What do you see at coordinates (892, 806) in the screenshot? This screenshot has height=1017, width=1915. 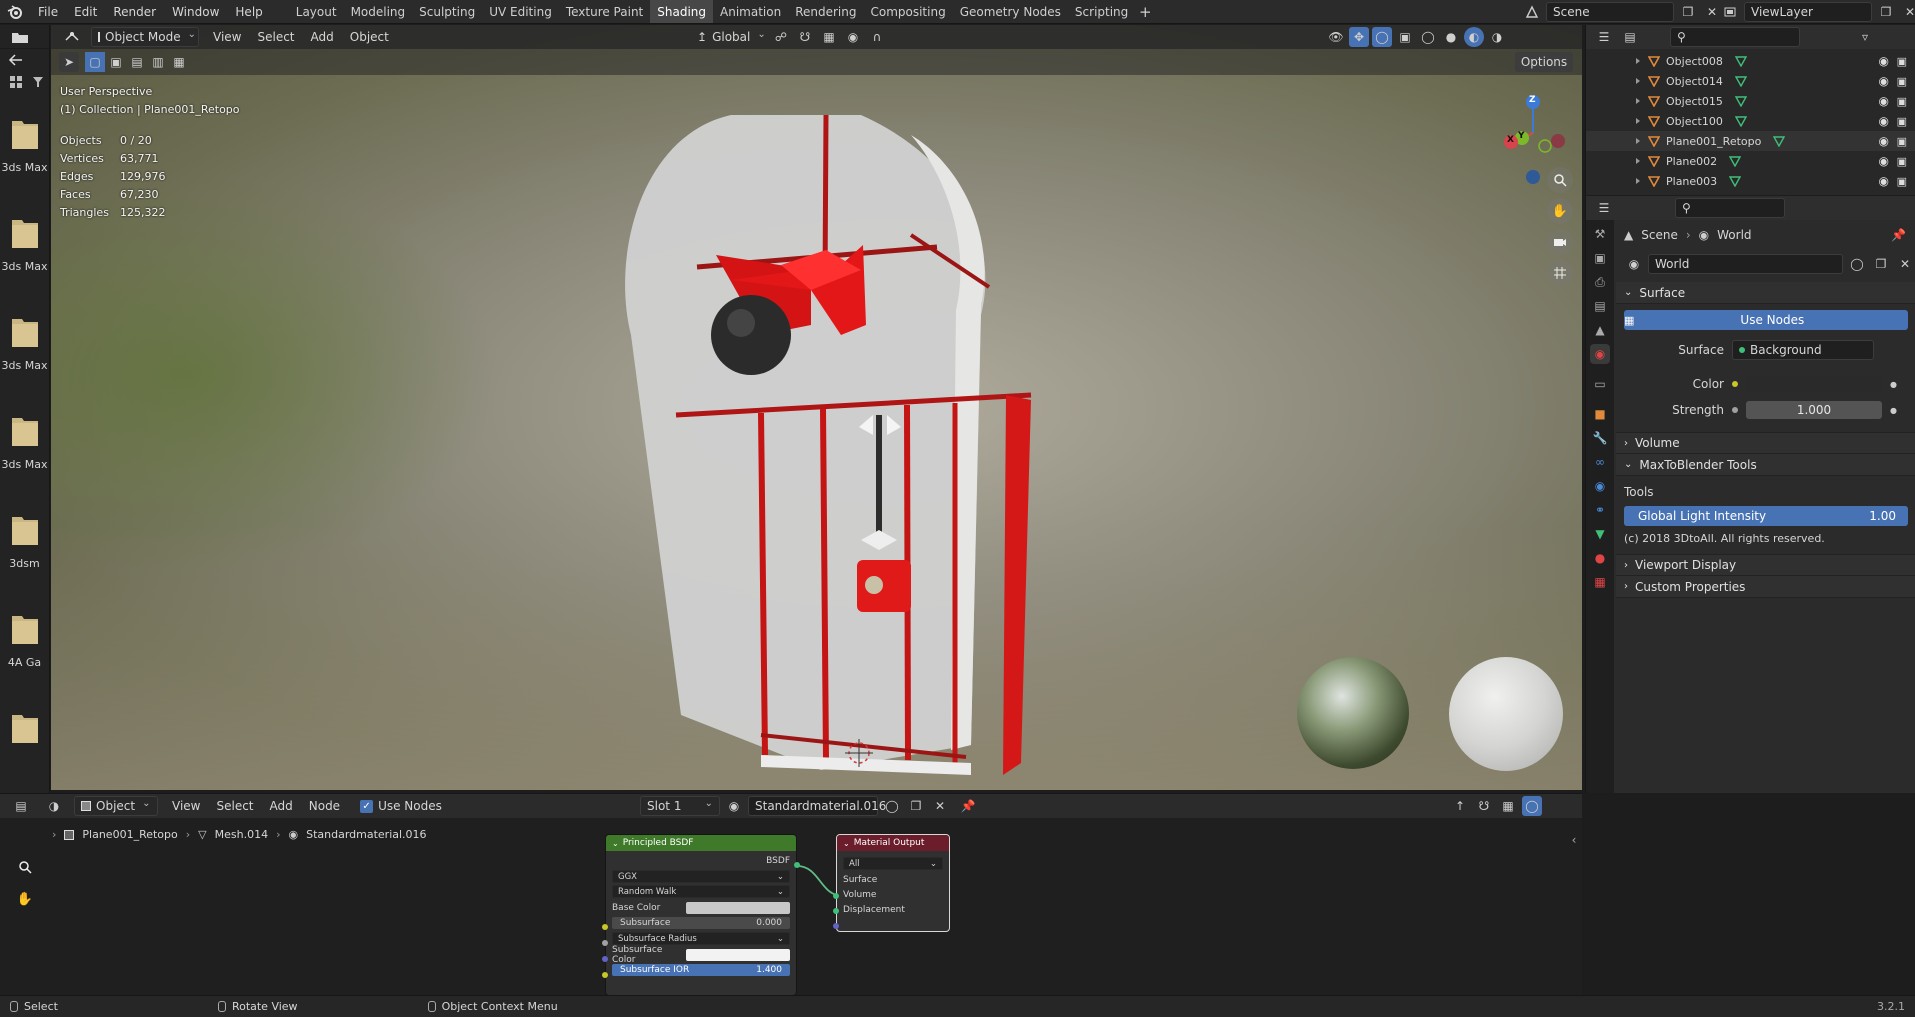 I see `material-fake-user-icon: ◯` at bounding box center [892, 806].